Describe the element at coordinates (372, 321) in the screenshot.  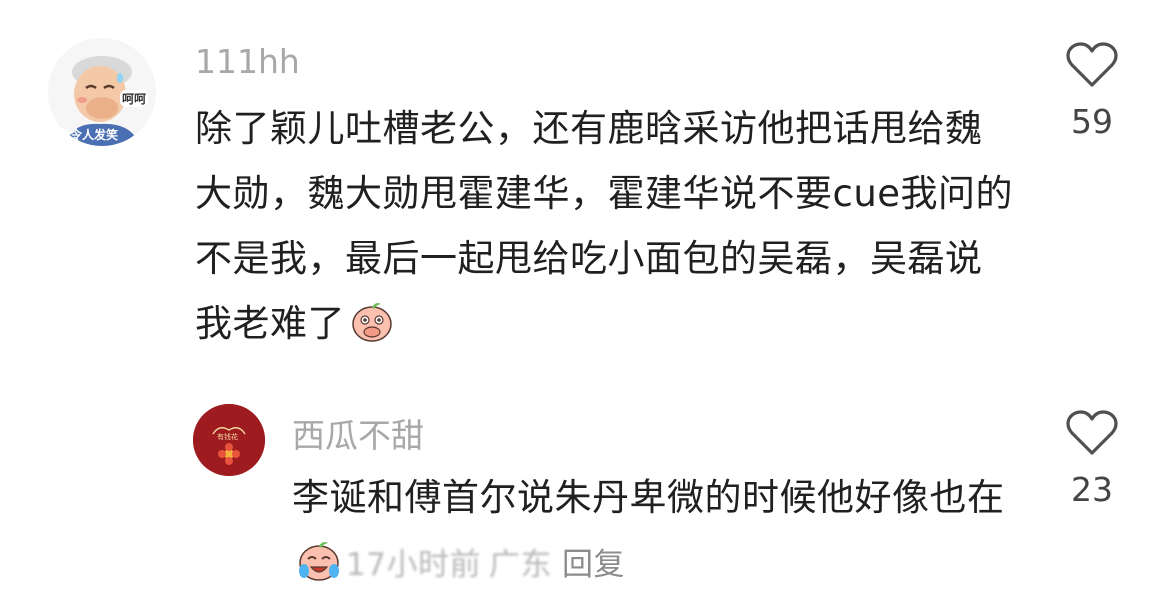
I see `covering-mouth-laugh-emoji` at that location.